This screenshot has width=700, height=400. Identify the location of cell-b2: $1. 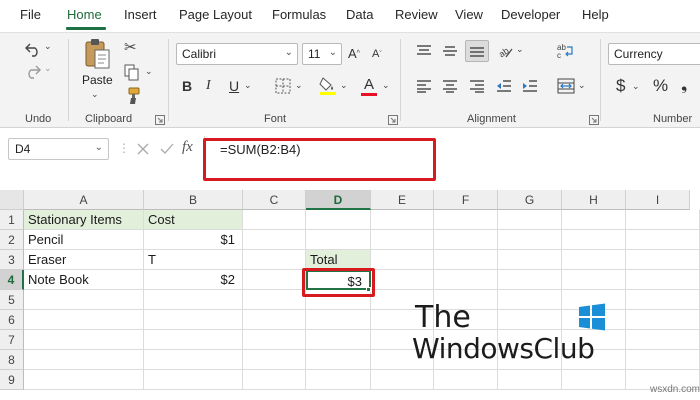
(193, 240).